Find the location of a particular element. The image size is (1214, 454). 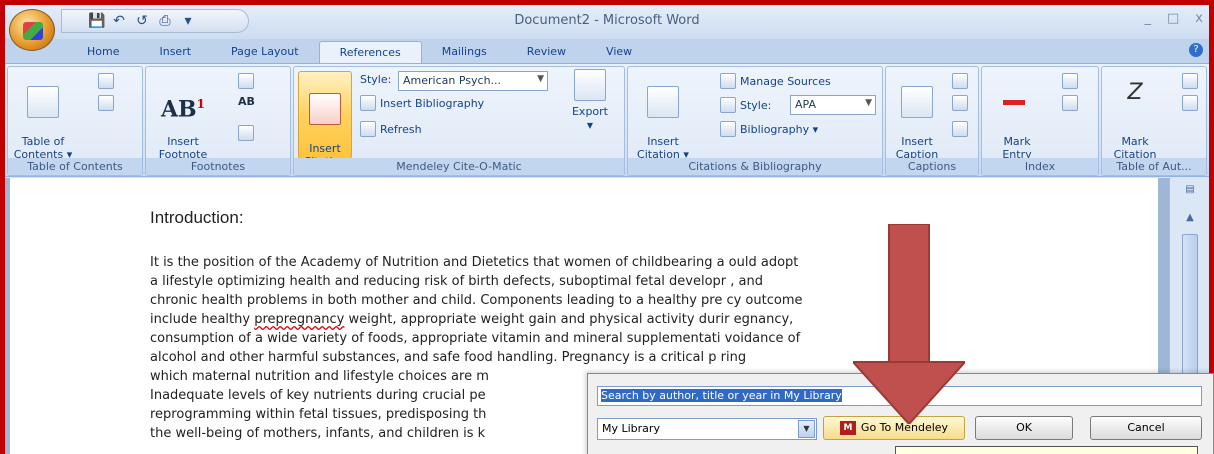

next-footnote-icon: AB is located at coordinates (246, 101).